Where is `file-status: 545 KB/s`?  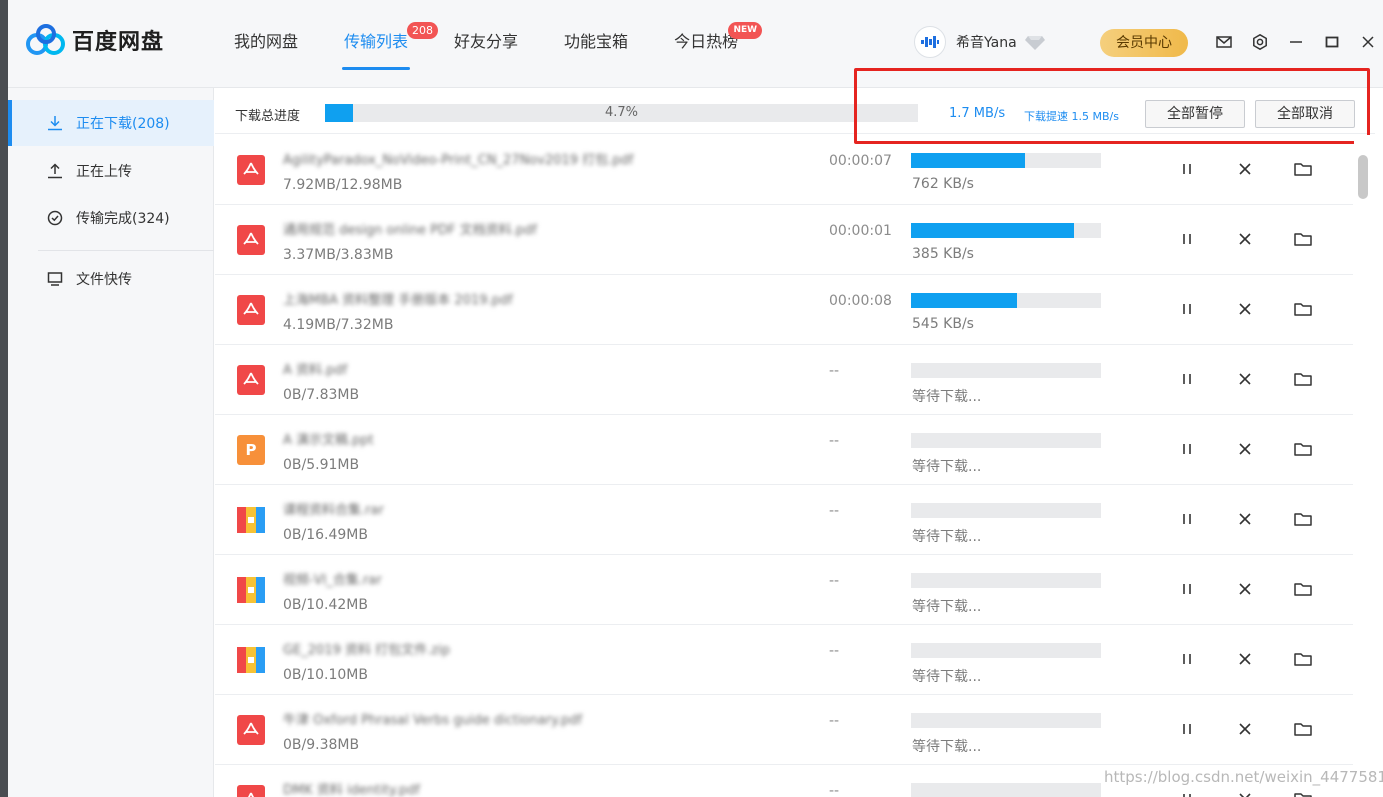 file-status: 545 KB/s is located at coordinates (943, 324).